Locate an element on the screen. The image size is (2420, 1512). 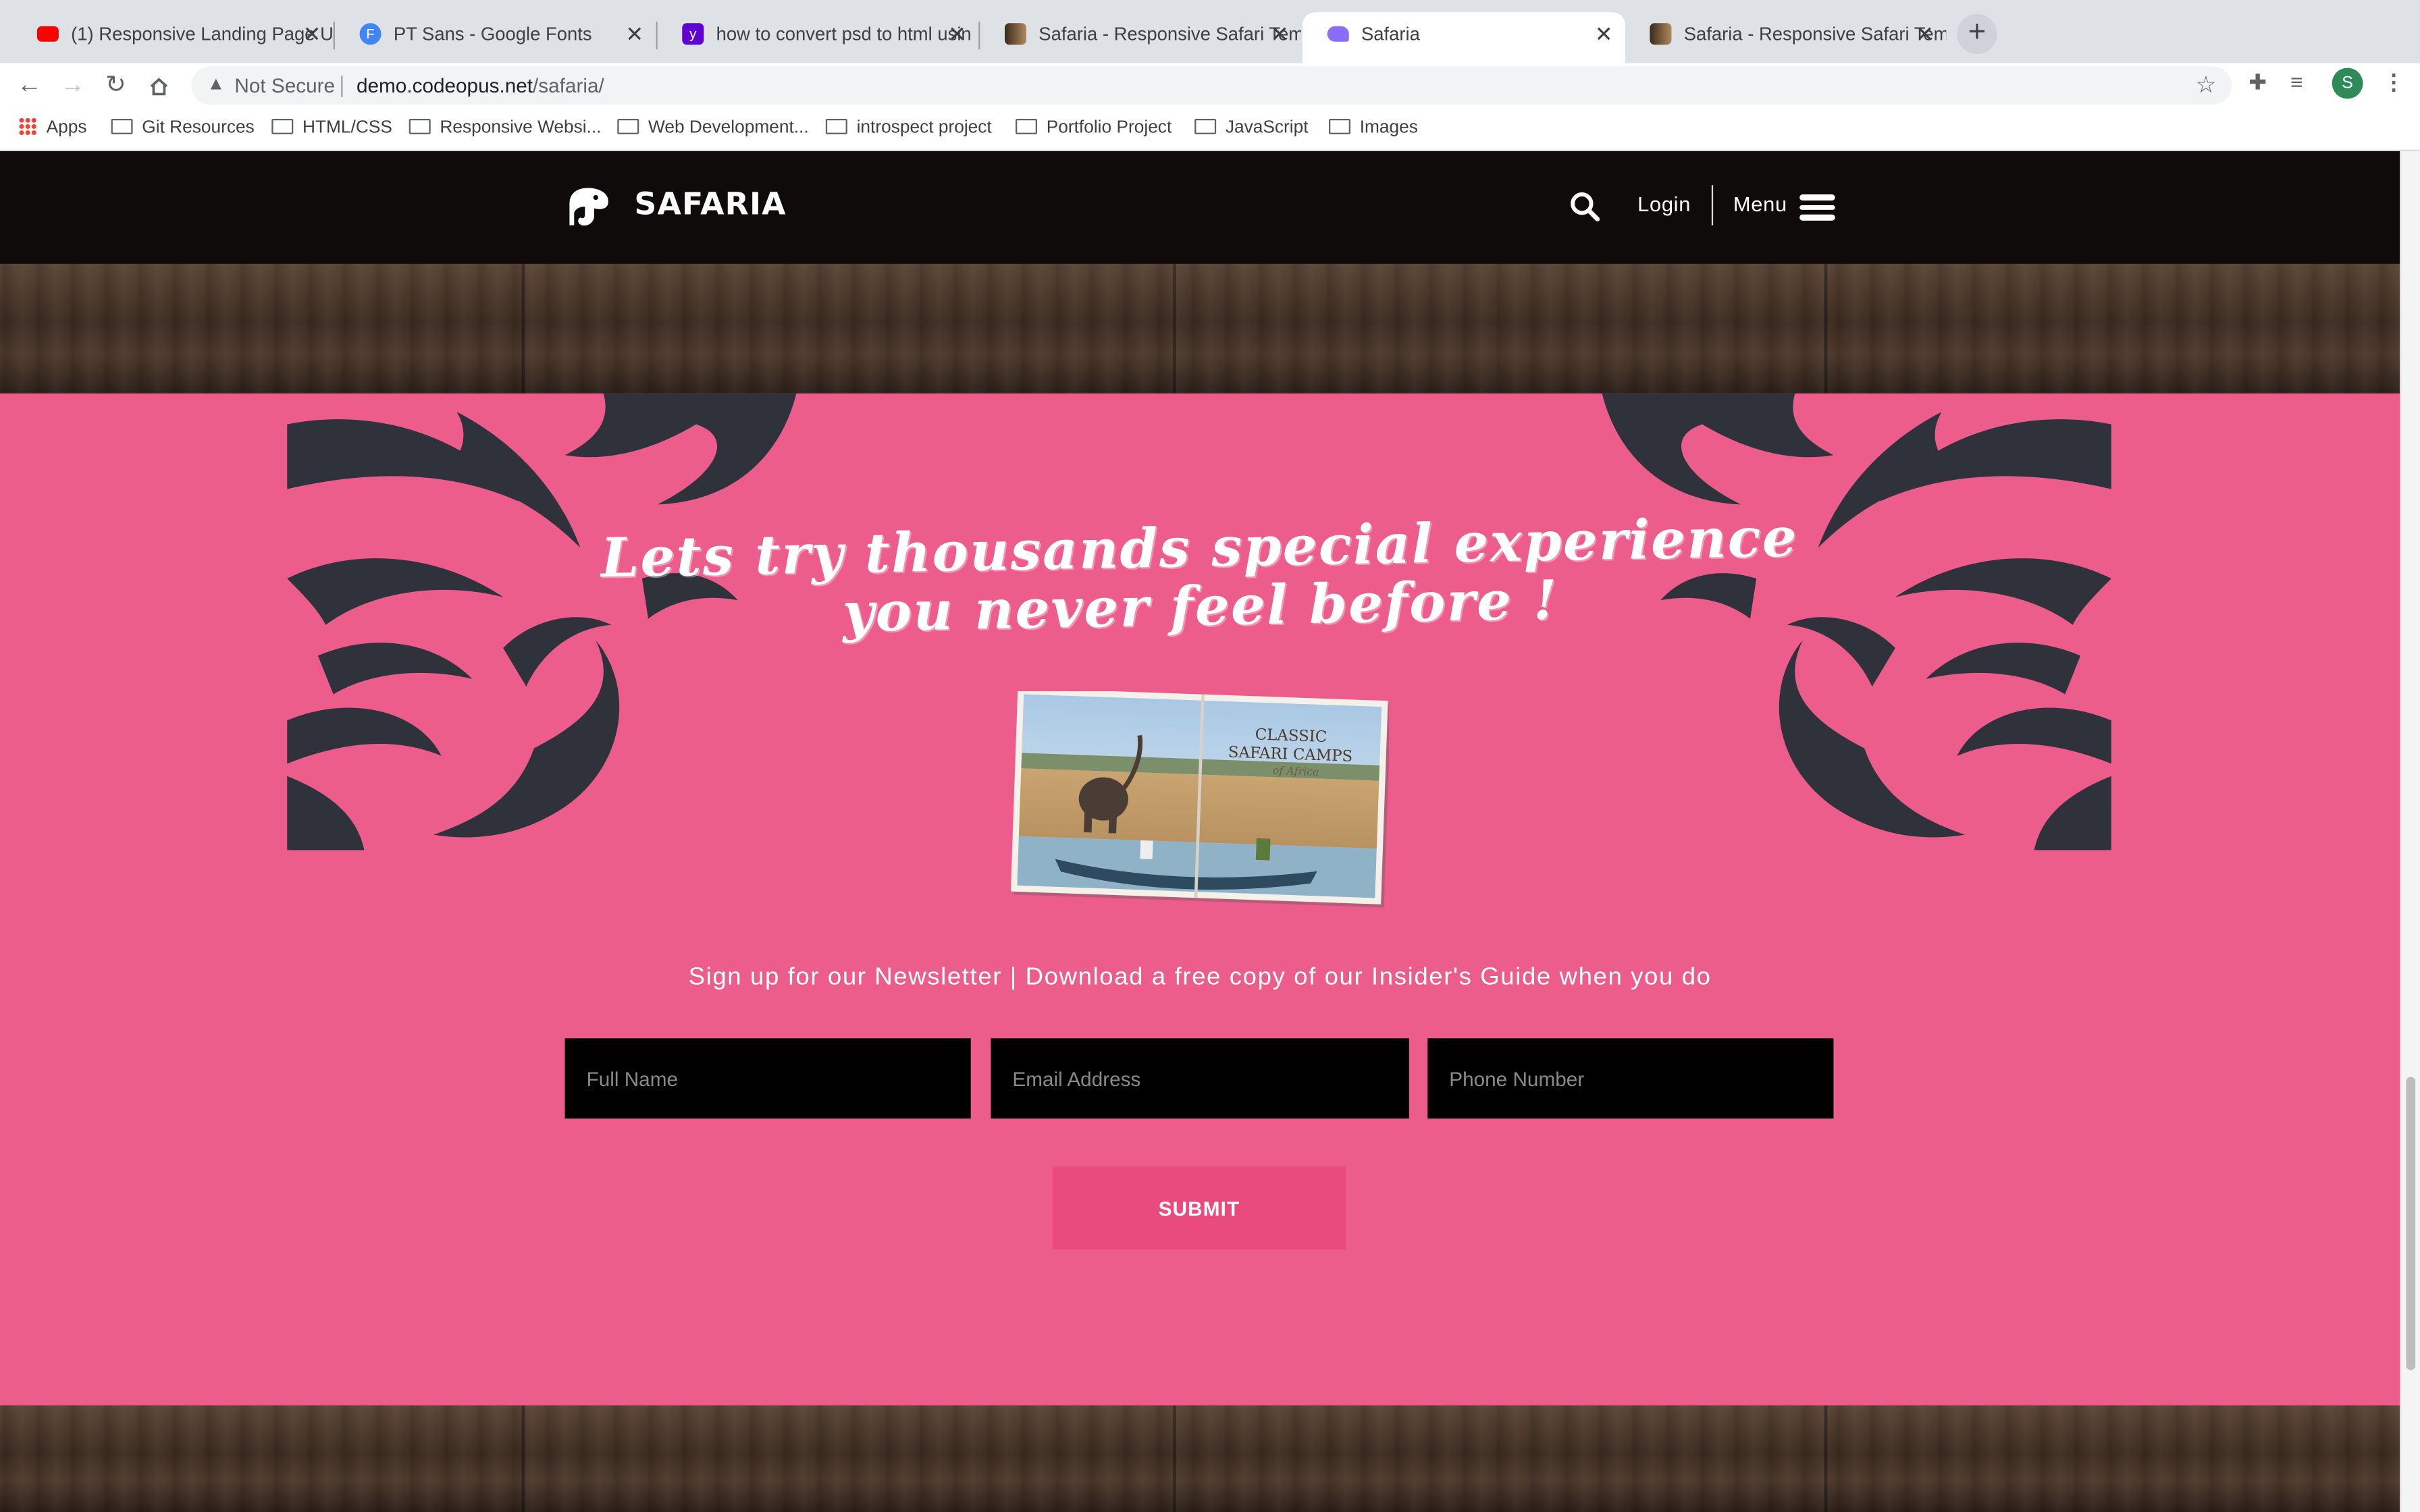
bookmark-folder: HTML/CSS is located at coordinates (331, 127).